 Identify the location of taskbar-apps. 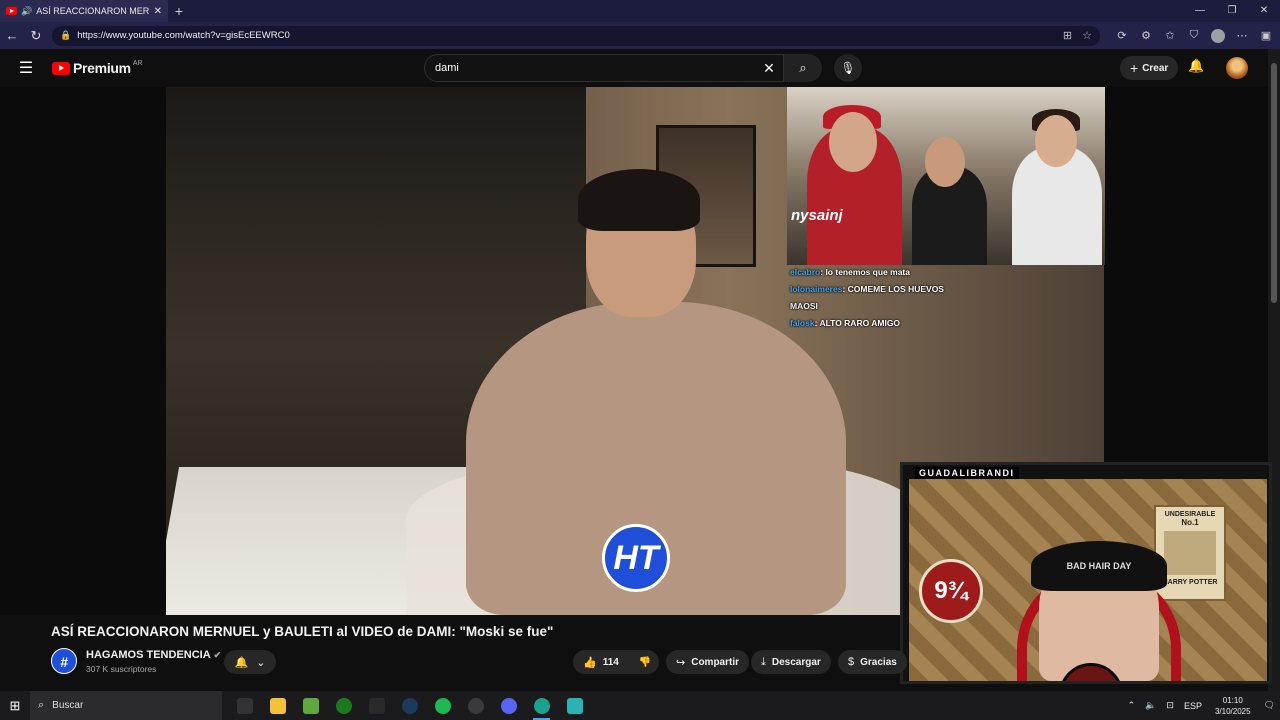
(409, 705).